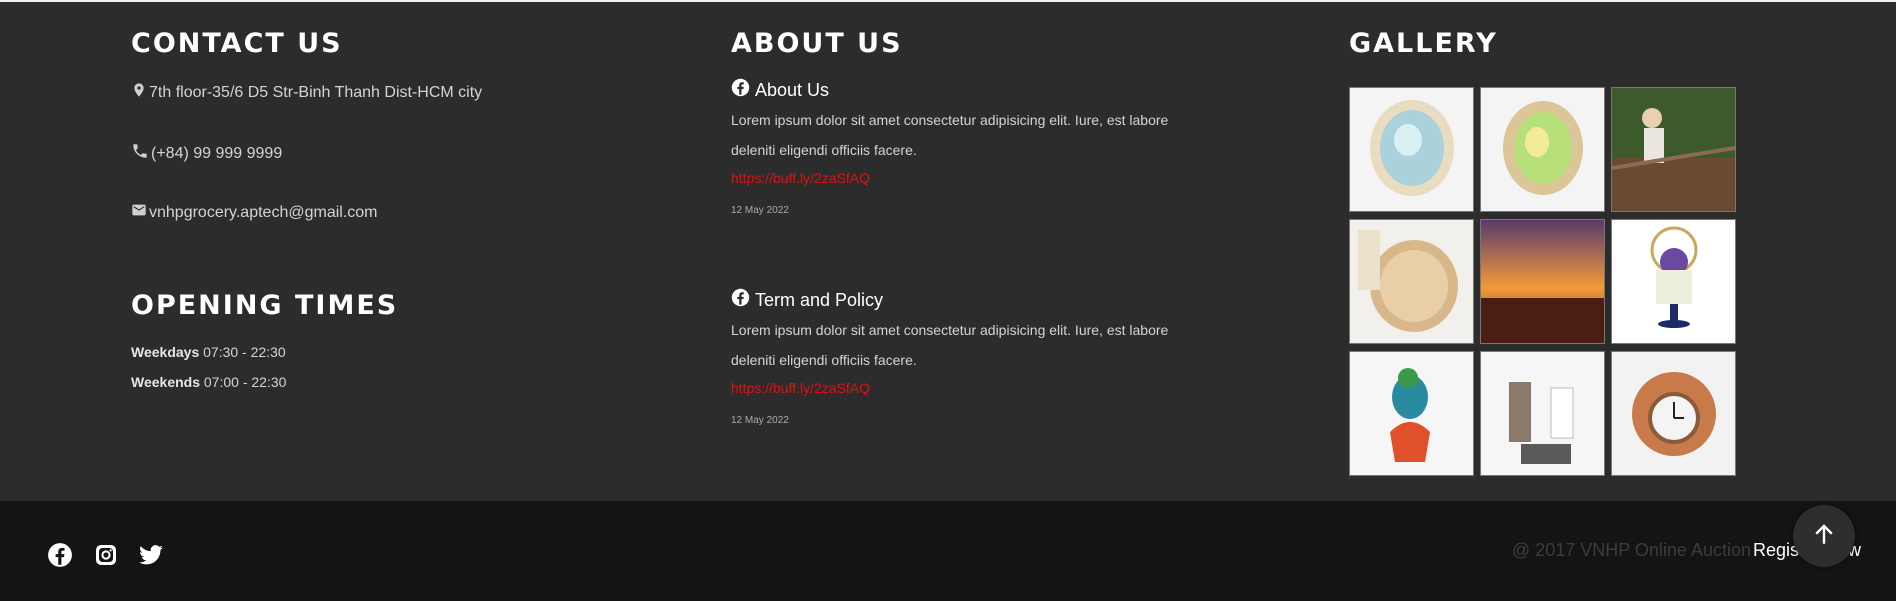 Image resolution: width=1896 pixels, height=601 pixels. What do you see at coordinates (139, 92) in the screenshot?
I see `map-pin-icon` at bounding box center [139, 92].